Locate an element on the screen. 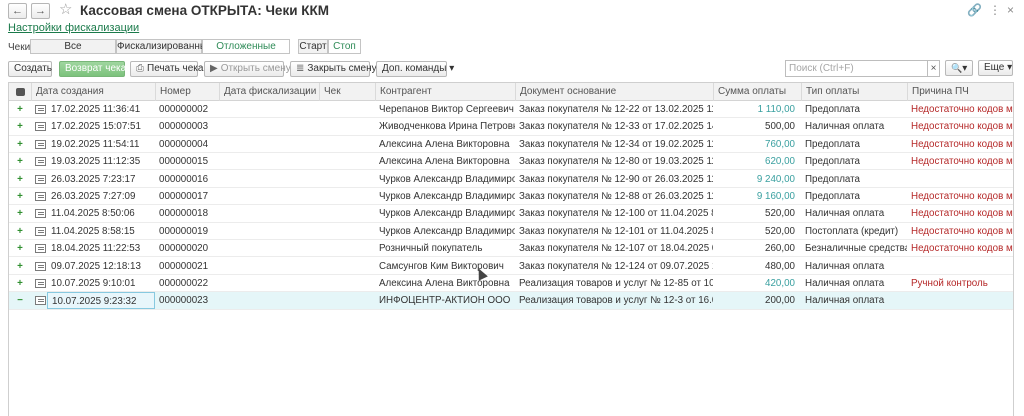 This screenshot has width=1024, height=416. back-button: ← is located at coordinates (17, 11).